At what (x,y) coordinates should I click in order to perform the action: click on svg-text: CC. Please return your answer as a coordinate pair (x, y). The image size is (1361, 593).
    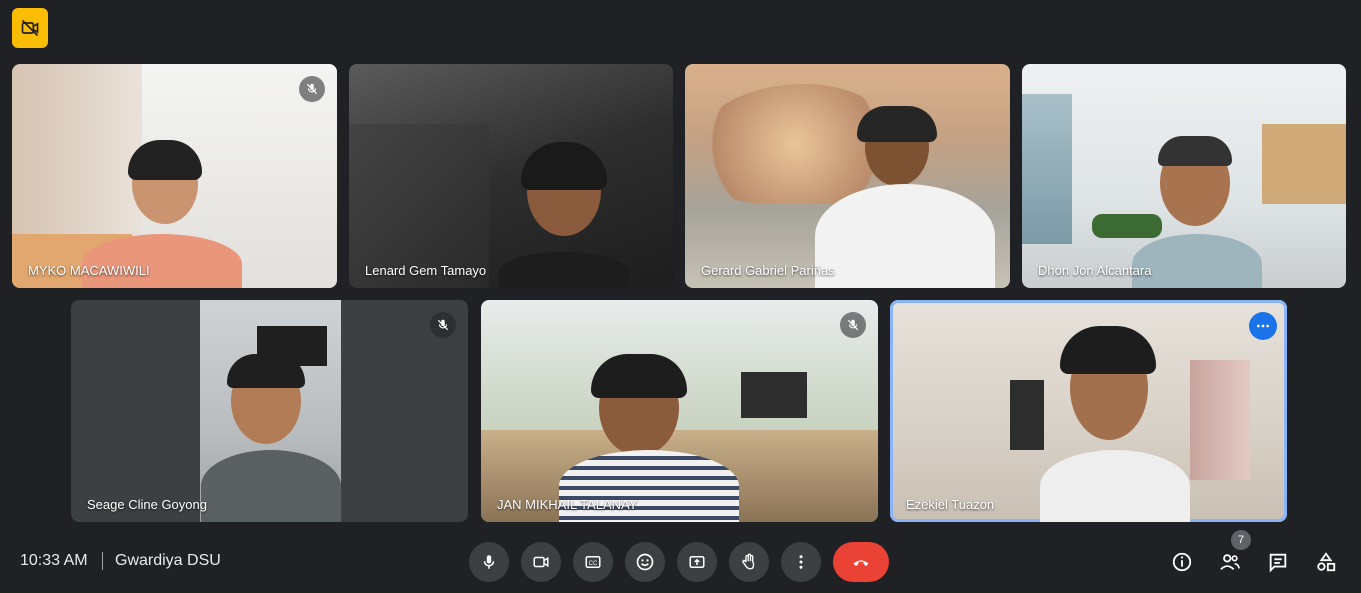
    Looking at the image, I should click on (593, 564).